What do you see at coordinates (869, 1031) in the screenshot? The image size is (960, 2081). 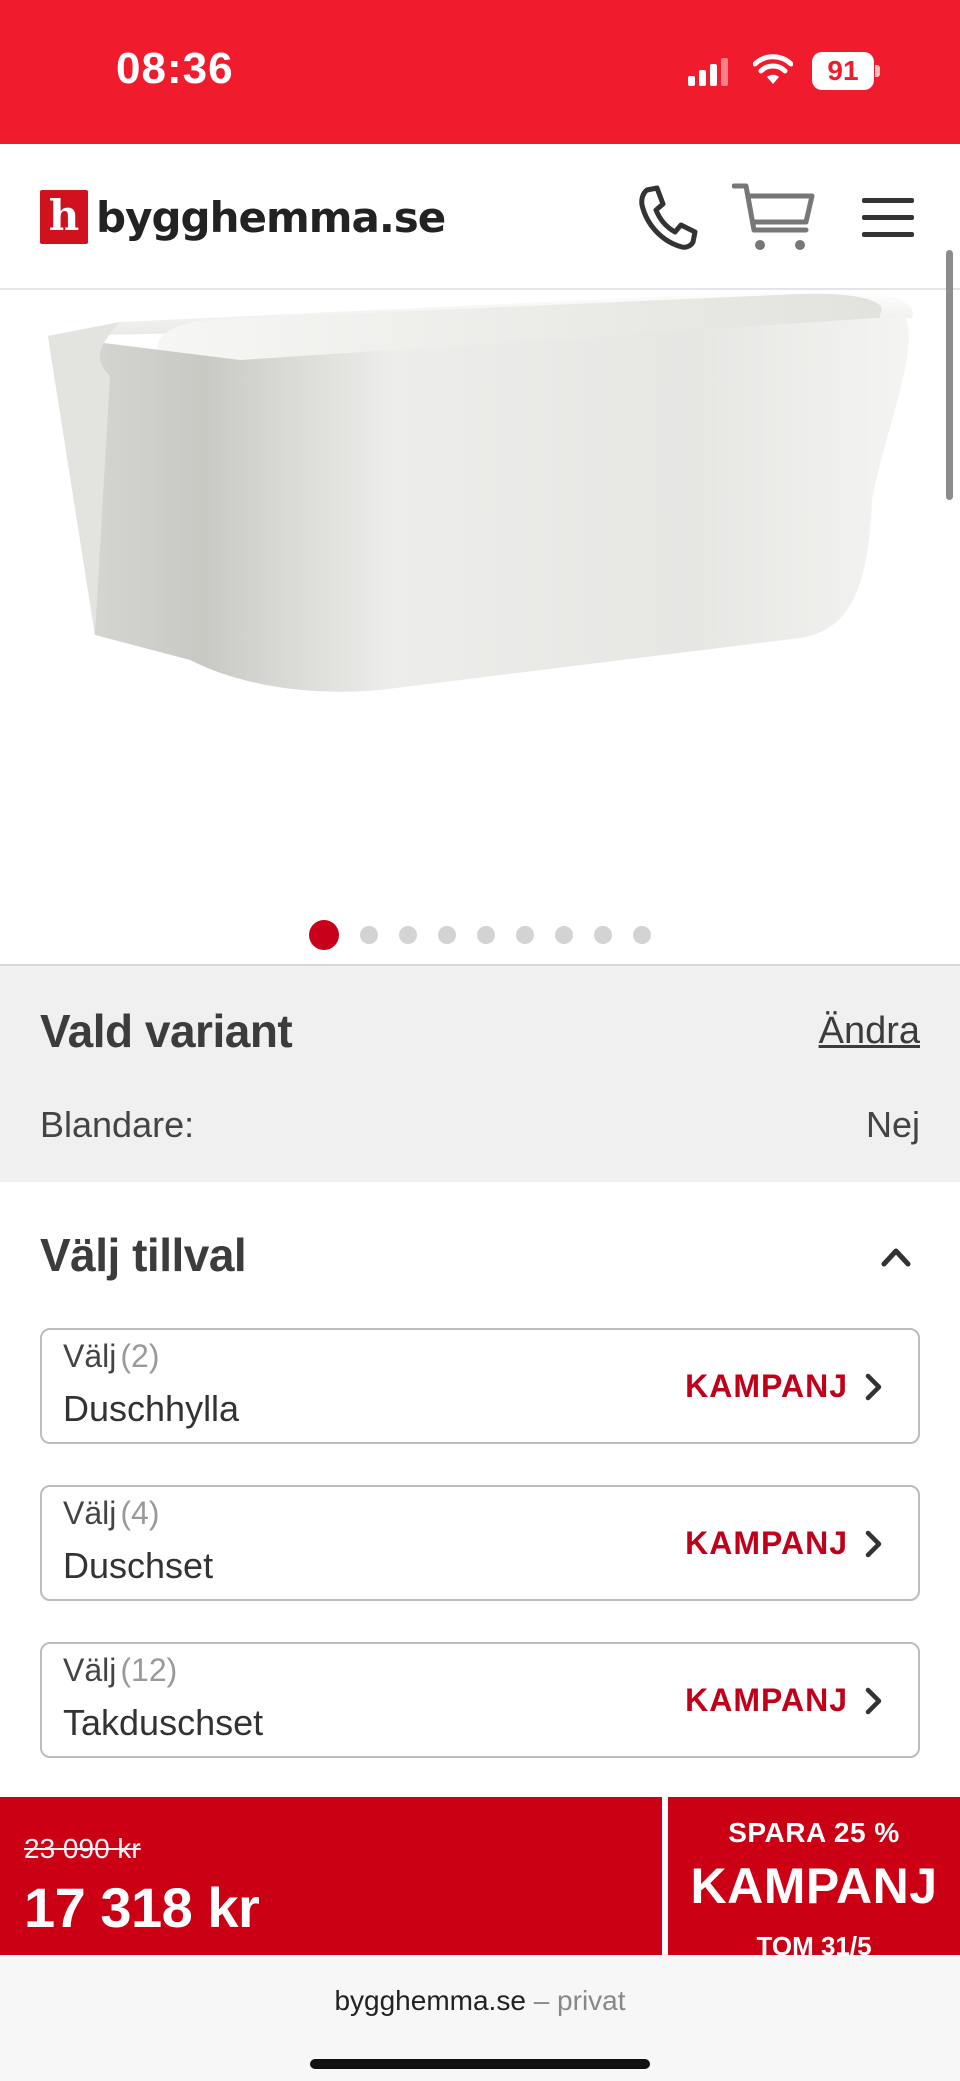 I see `change-variant-link: Ändra` at bounding box center [869, 1031].